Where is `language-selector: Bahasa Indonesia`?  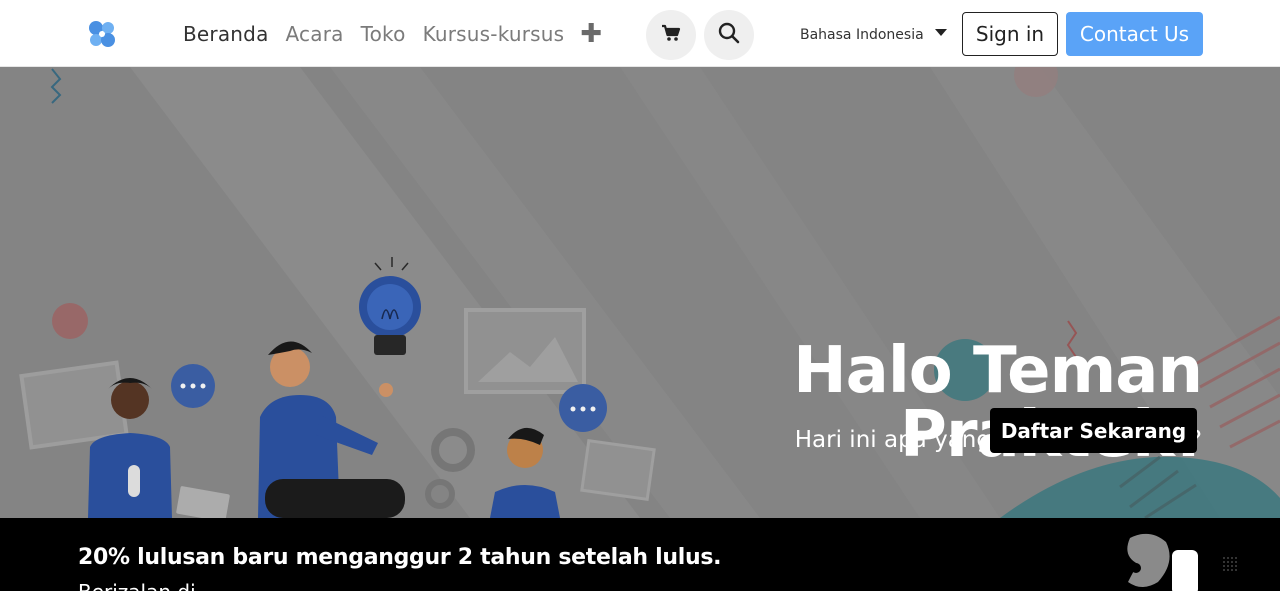
language-selector: Bahasa Indonesia is located at coordinates (873, 35).